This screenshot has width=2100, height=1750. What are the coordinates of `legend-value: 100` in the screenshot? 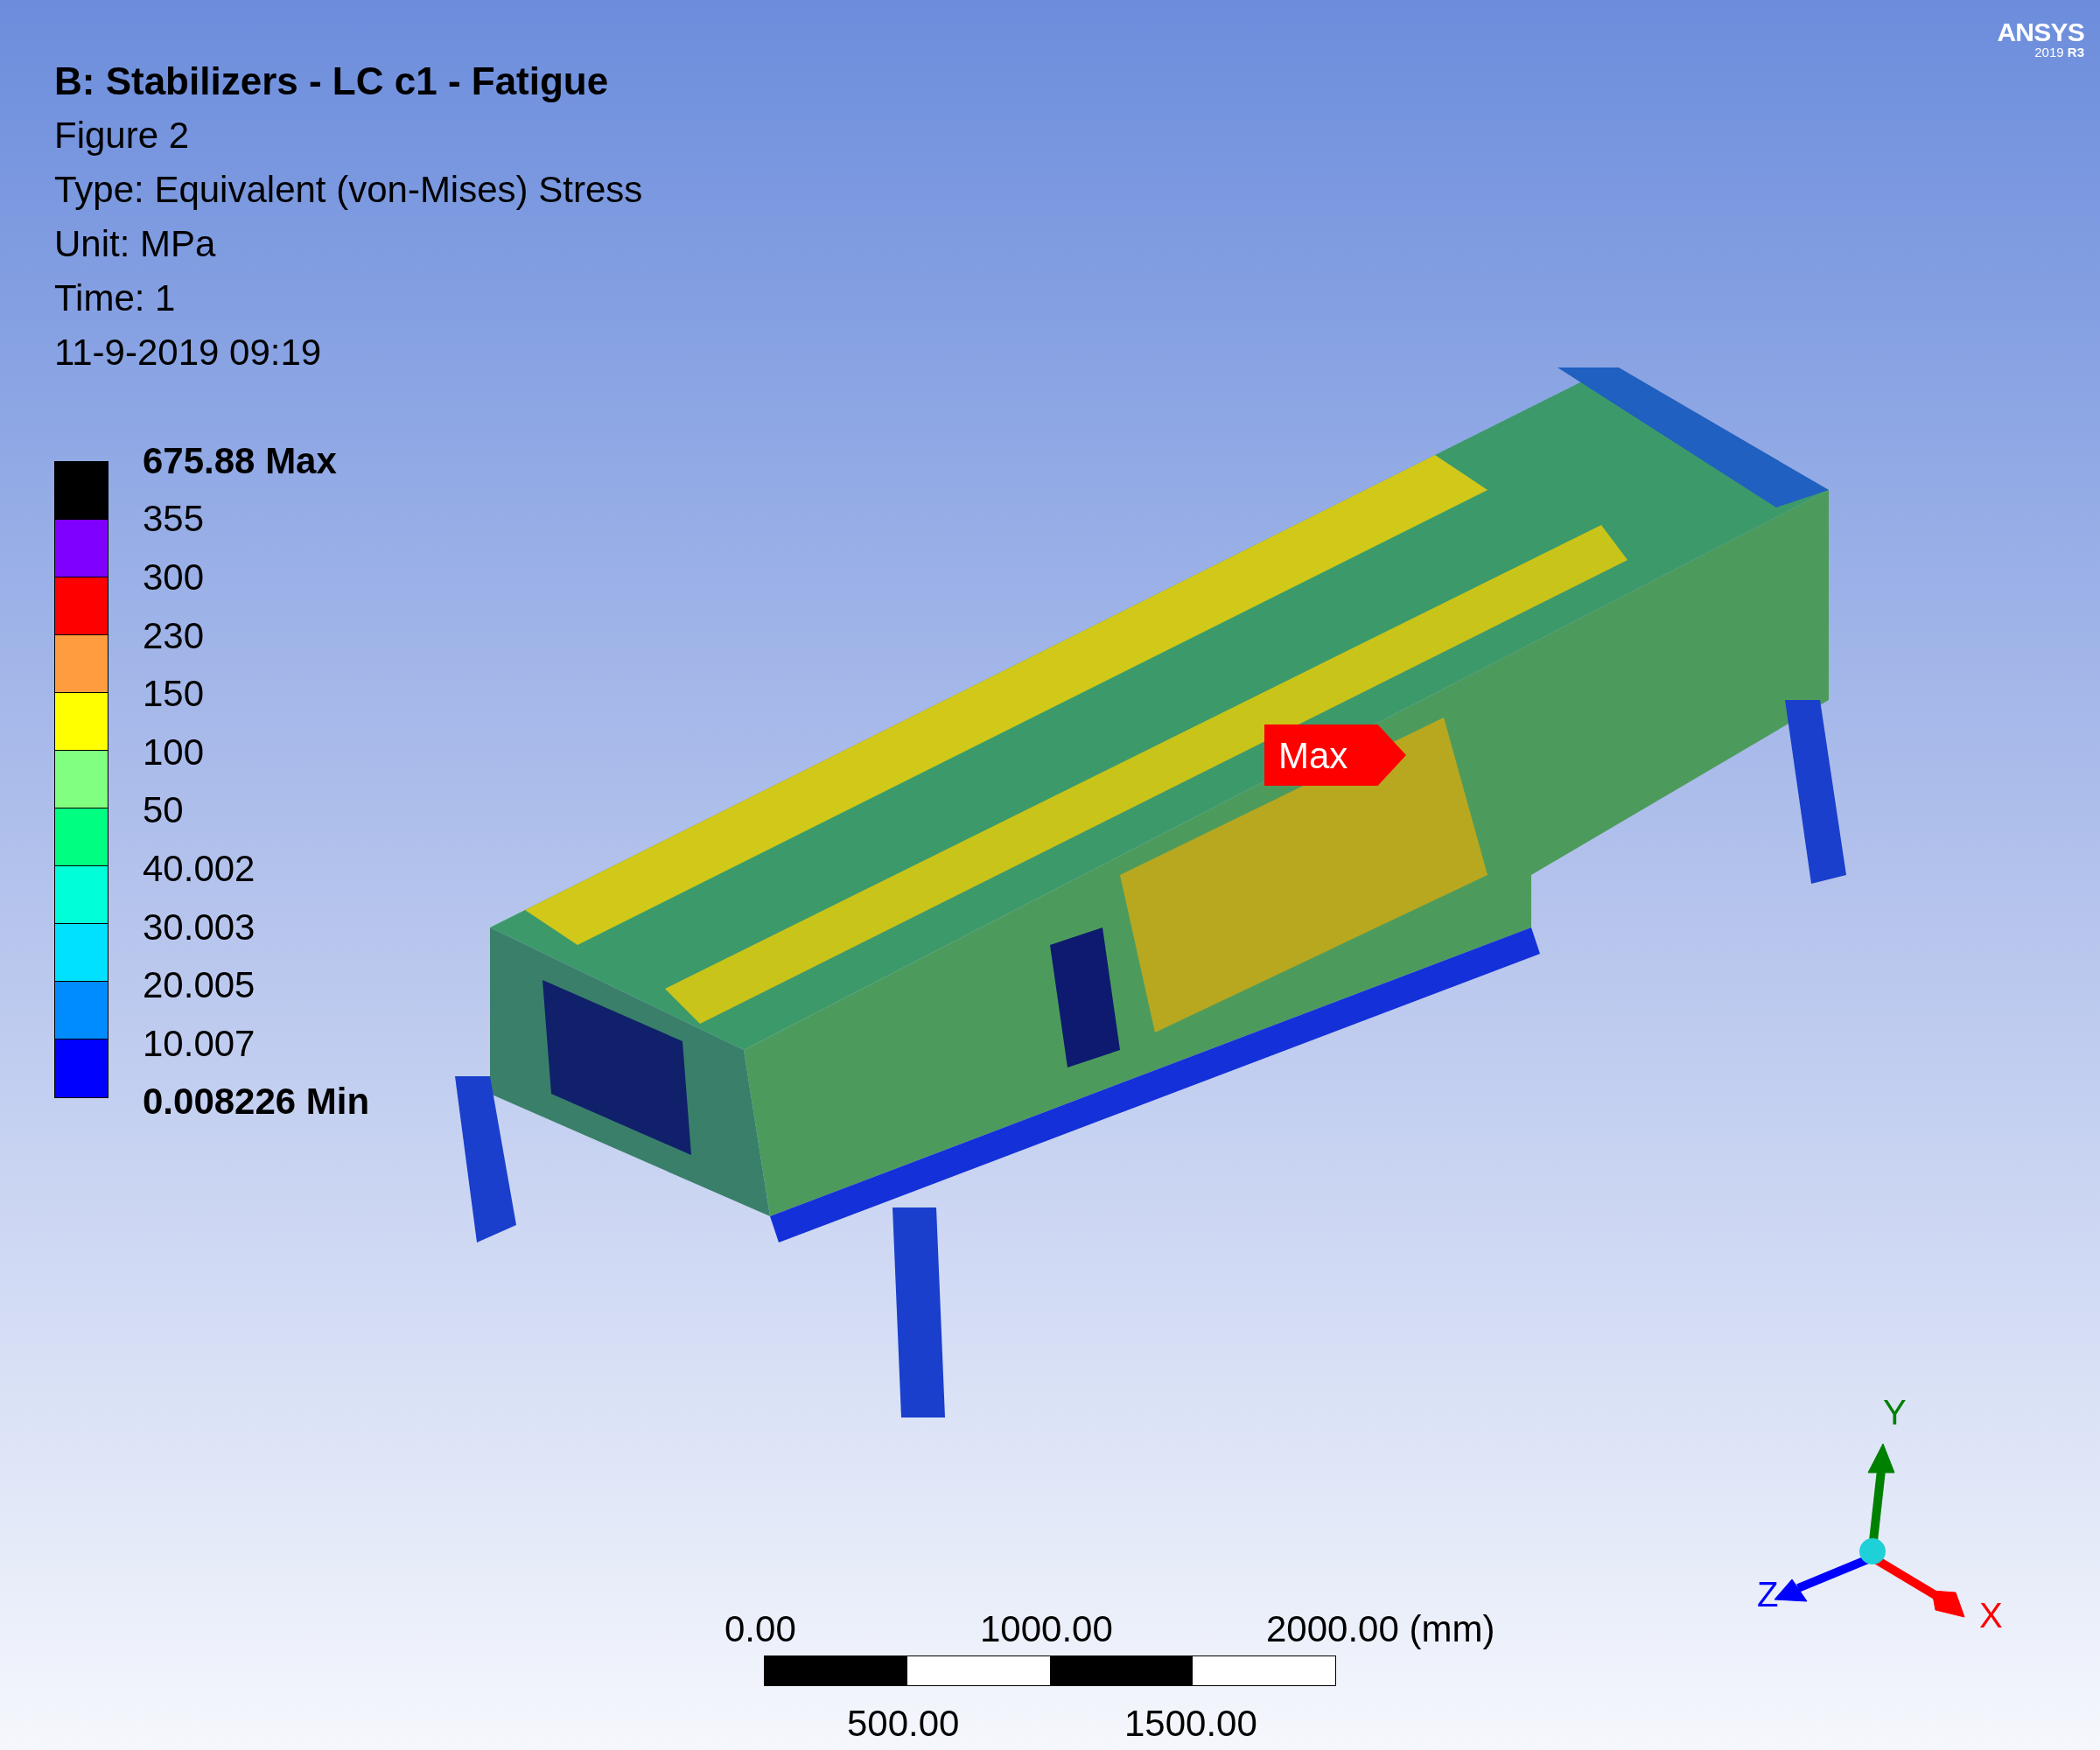 It's located at (174, 752).